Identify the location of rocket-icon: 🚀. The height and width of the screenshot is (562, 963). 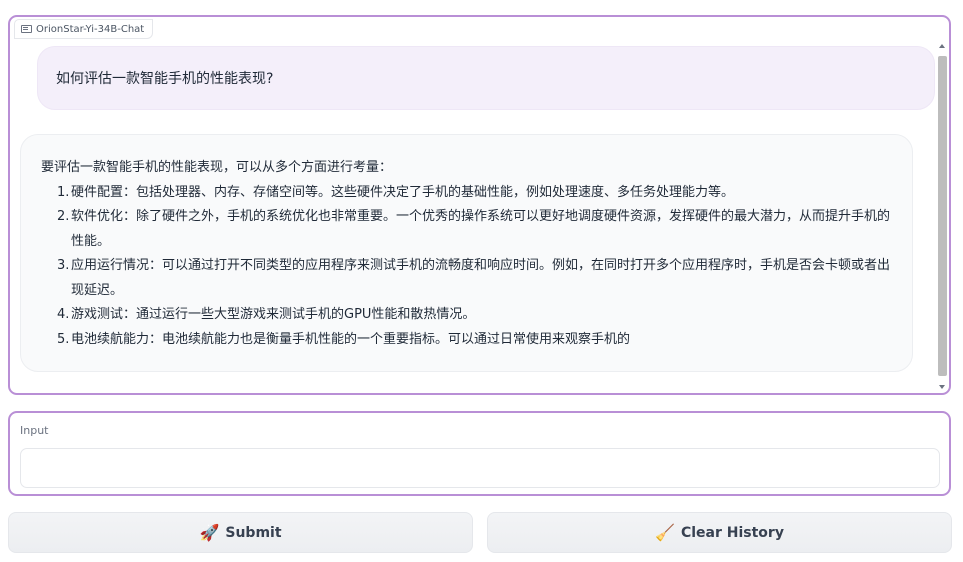
(209, 532).